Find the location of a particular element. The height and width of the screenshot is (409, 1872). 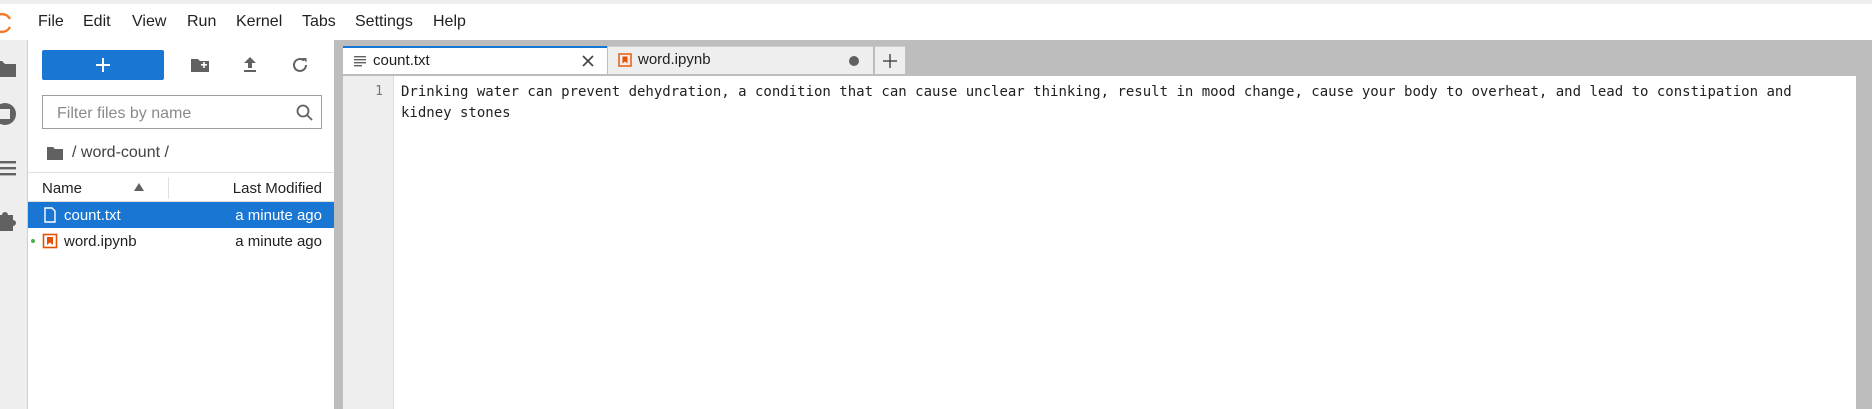

column-divider is located at coordinates (168, 188).